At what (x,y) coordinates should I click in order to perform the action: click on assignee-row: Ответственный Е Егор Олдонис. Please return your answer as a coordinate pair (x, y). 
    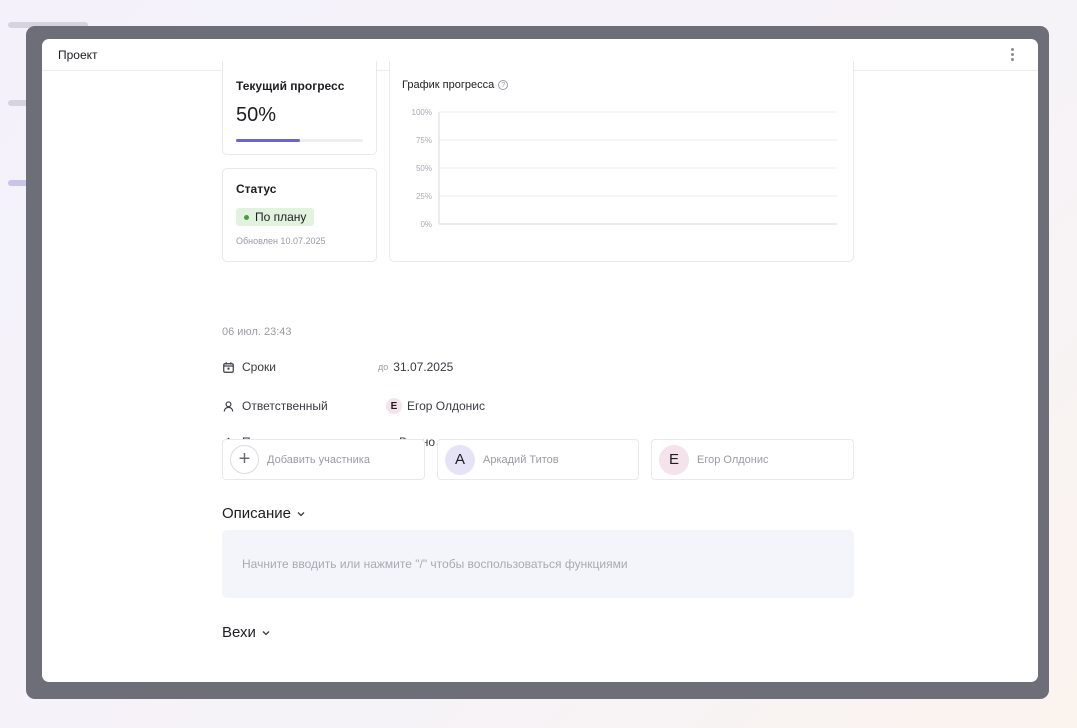
    Looking at the image, I should click on (353, 406).